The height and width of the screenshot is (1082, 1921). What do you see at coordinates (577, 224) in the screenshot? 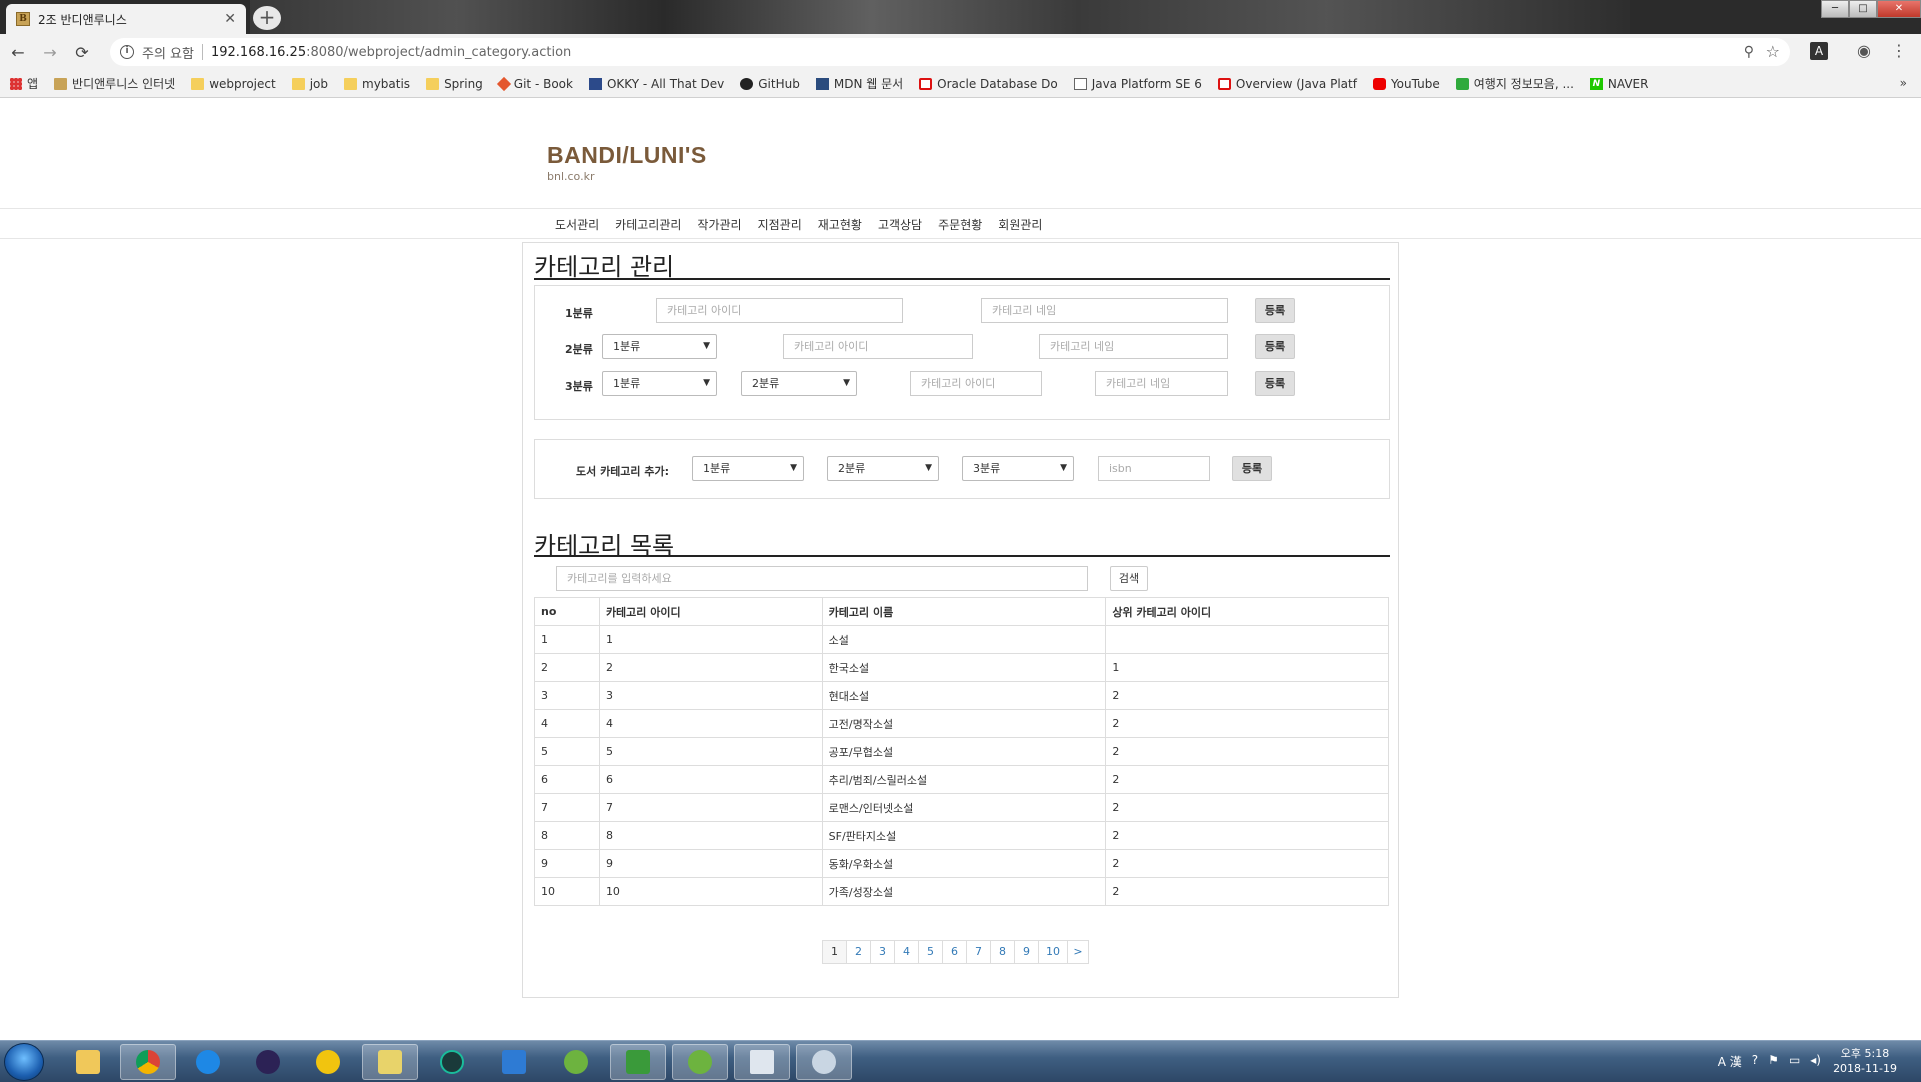
I see `nav-item-books: 도서관리` at bounding box center [577, 224].